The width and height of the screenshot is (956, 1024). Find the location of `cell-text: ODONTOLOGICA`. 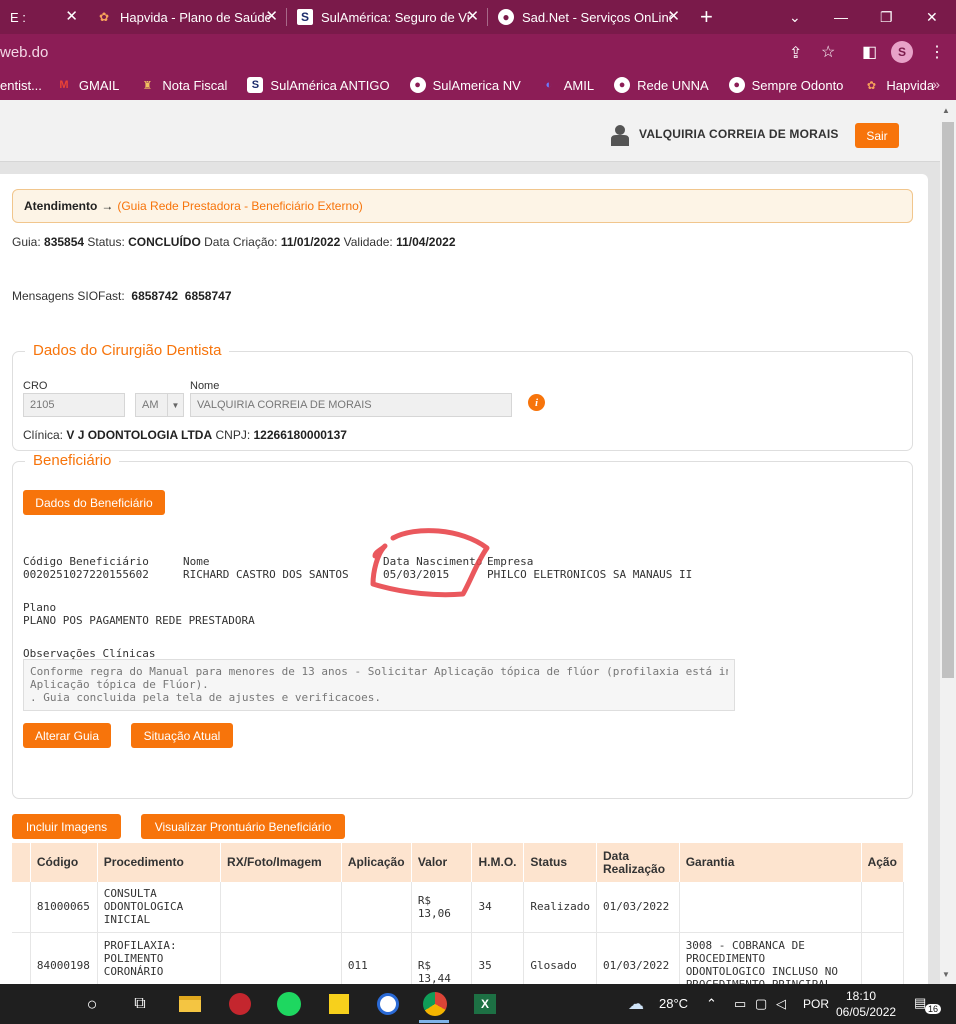

cell-text: ODONTOLOGICA is located at coordinates (143, 907).